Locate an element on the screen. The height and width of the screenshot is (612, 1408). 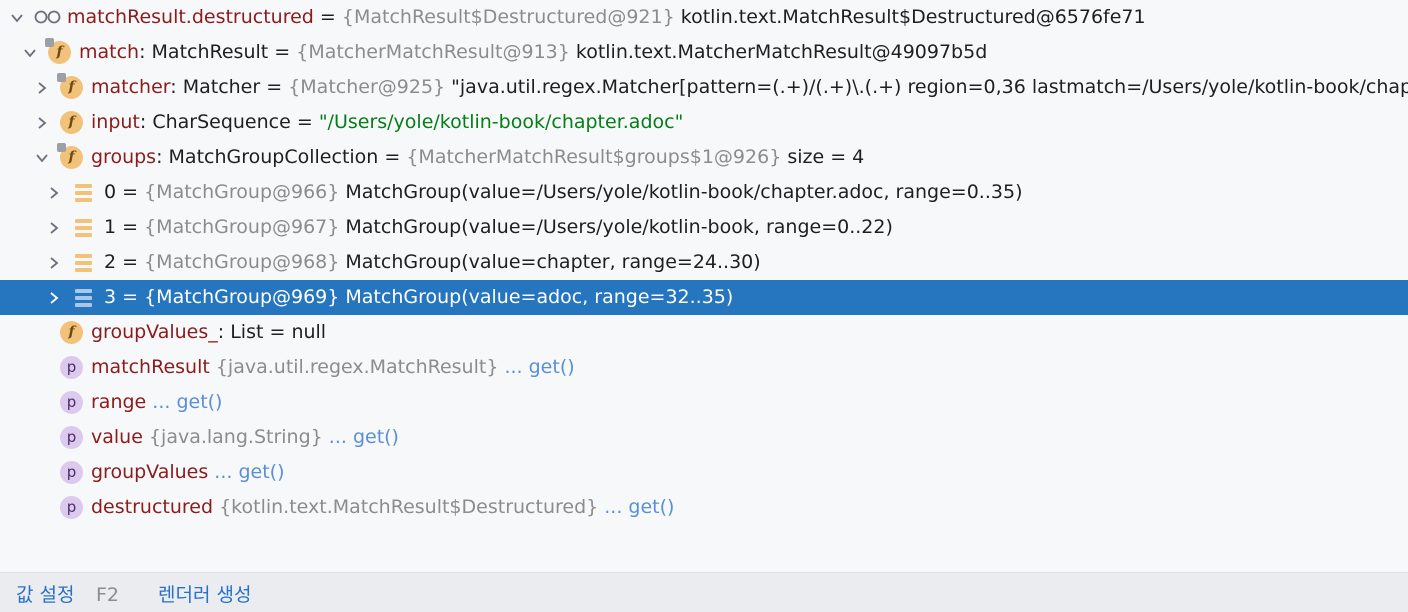
var-name: destructured is located at coordinates (152, 507).